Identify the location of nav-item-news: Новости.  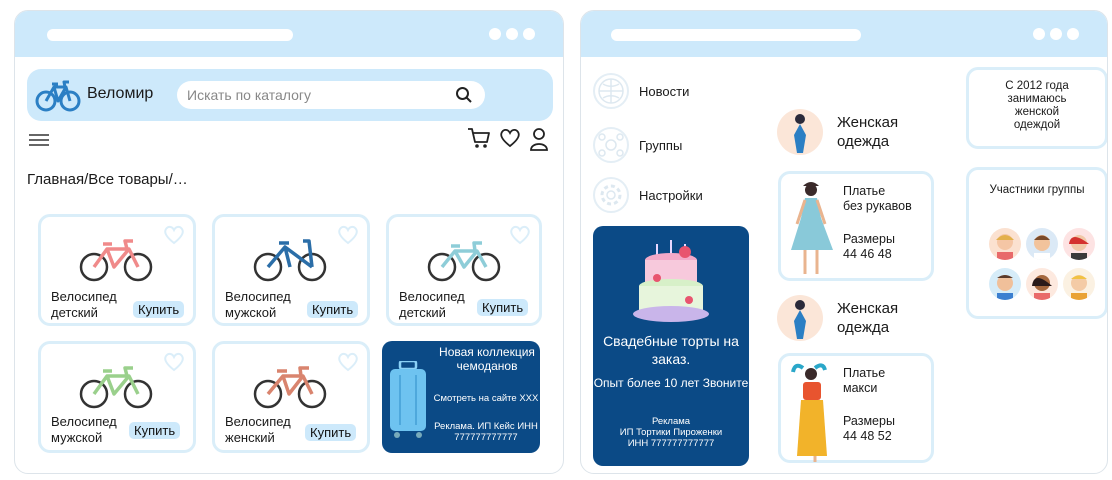
(641, 91).